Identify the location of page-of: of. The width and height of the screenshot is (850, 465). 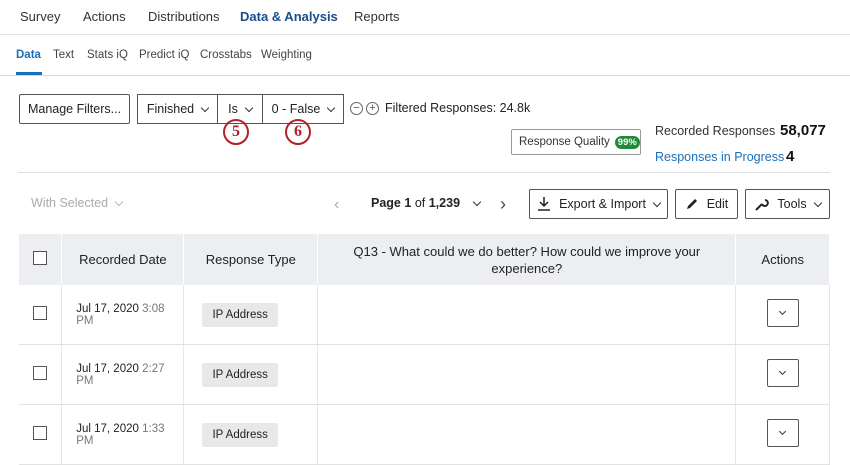
(420, 203).